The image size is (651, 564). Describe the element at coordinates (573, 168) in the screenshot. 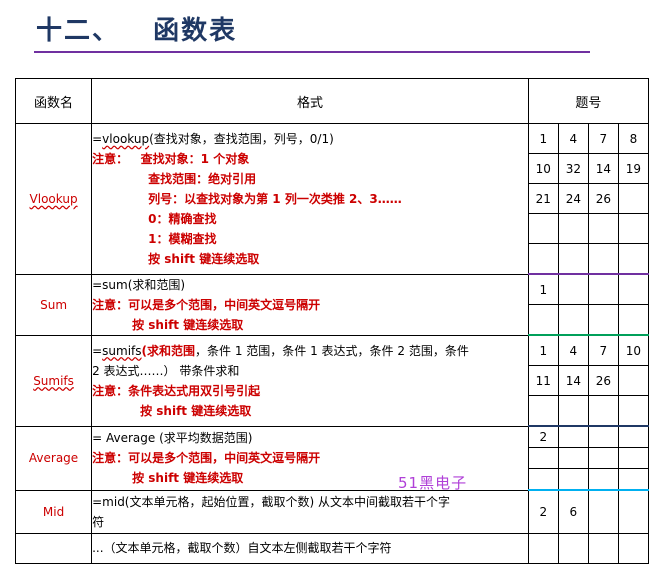

I see `question-number: 32` at that location.